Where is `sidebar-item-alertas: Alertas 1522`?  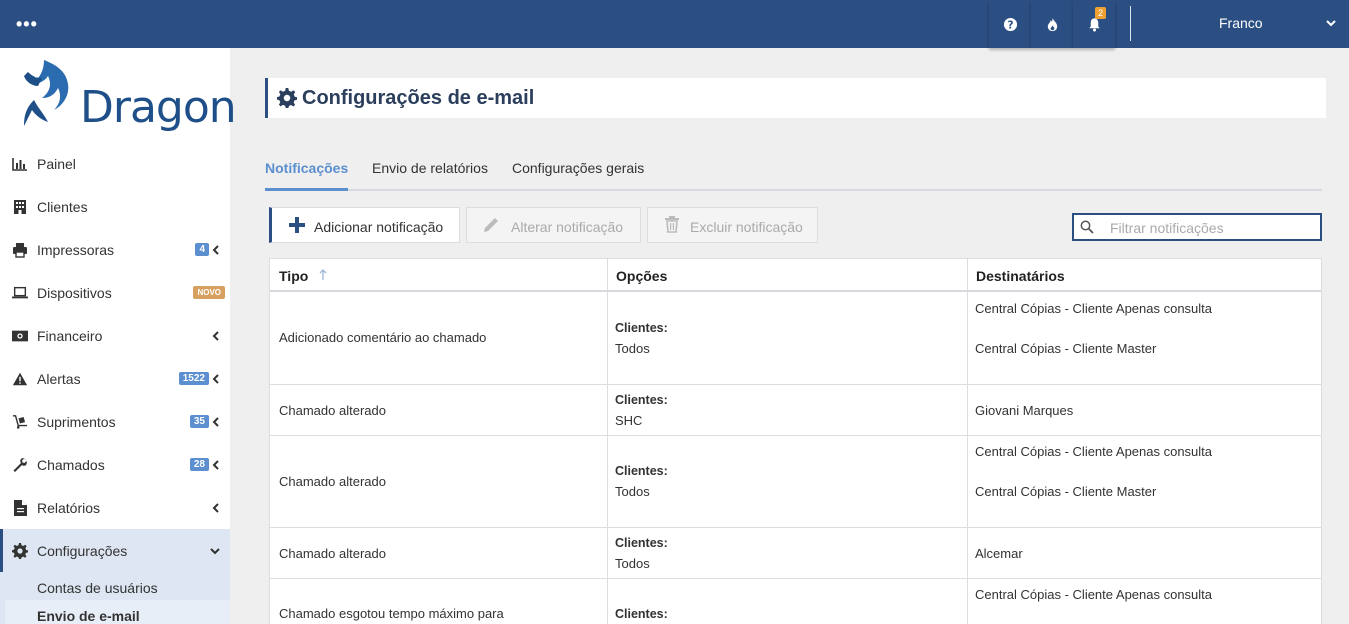
sidebar-item-alertas: Alertas 1522 is located at coordinates (115, 378).